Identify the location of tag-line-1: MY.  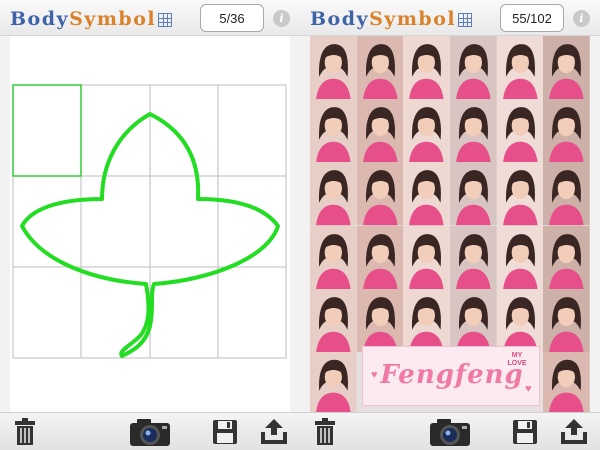
(517, 355).